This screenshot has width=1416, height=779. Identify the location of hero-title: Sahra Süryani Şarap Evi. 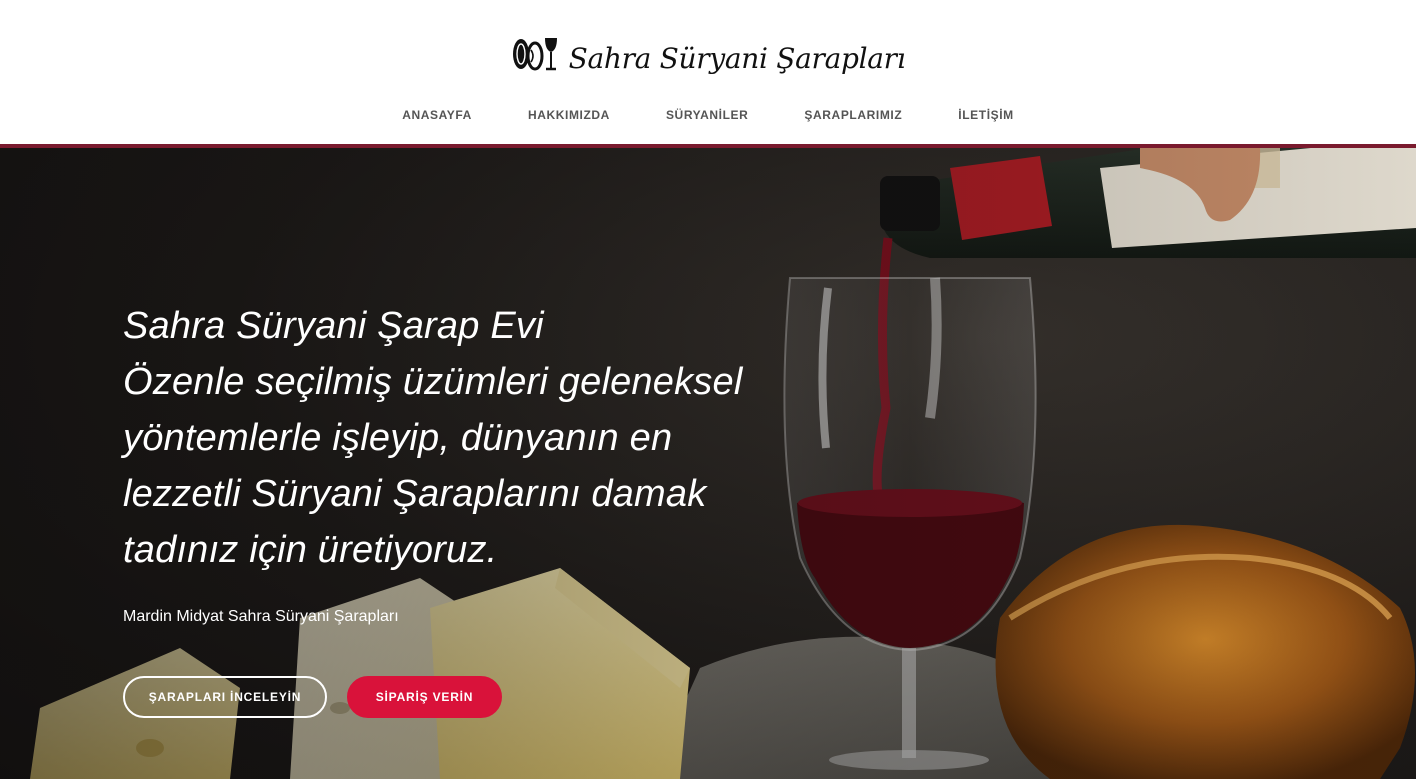
(333, 326).